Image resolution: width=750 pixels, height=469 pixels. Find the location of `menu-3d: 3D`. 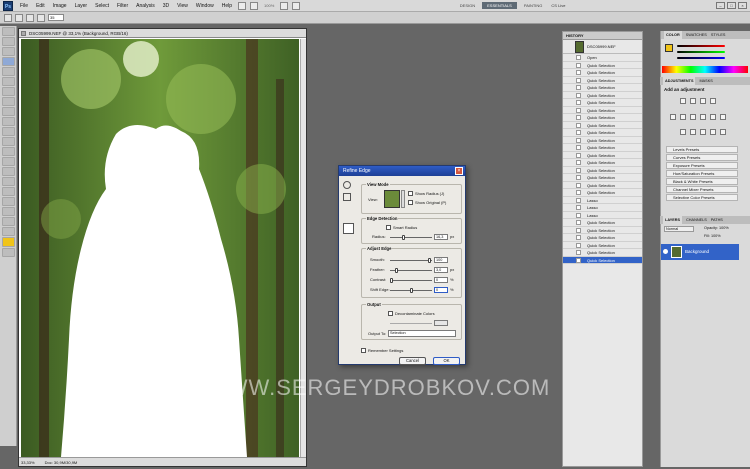

menu-3d: 3D is located at coordinates (166, 6).